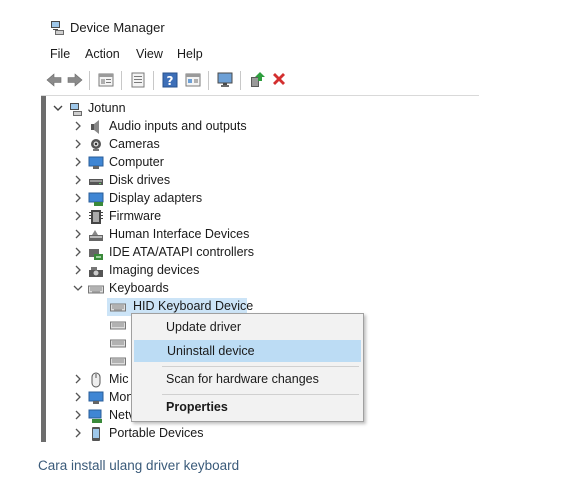 The image size is (576, 493). I want to click on ctx-item-label: Scan for hardware changes, so click(242, 379).